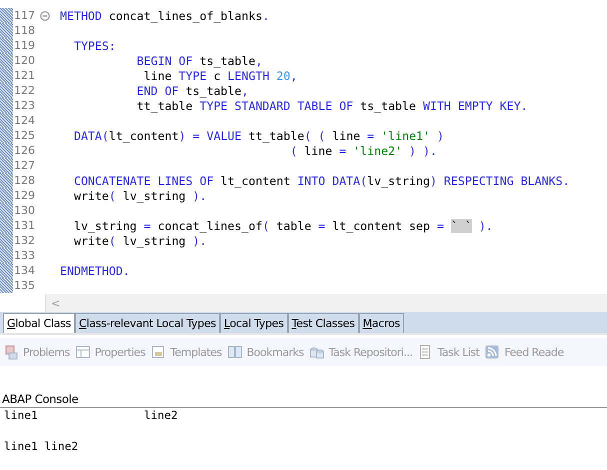 The width and height of the screenshot is (607, 470). Describe the element at coordinates (265, 352) in the screenshot. I see `view-tab: Bookmarks` at that location.